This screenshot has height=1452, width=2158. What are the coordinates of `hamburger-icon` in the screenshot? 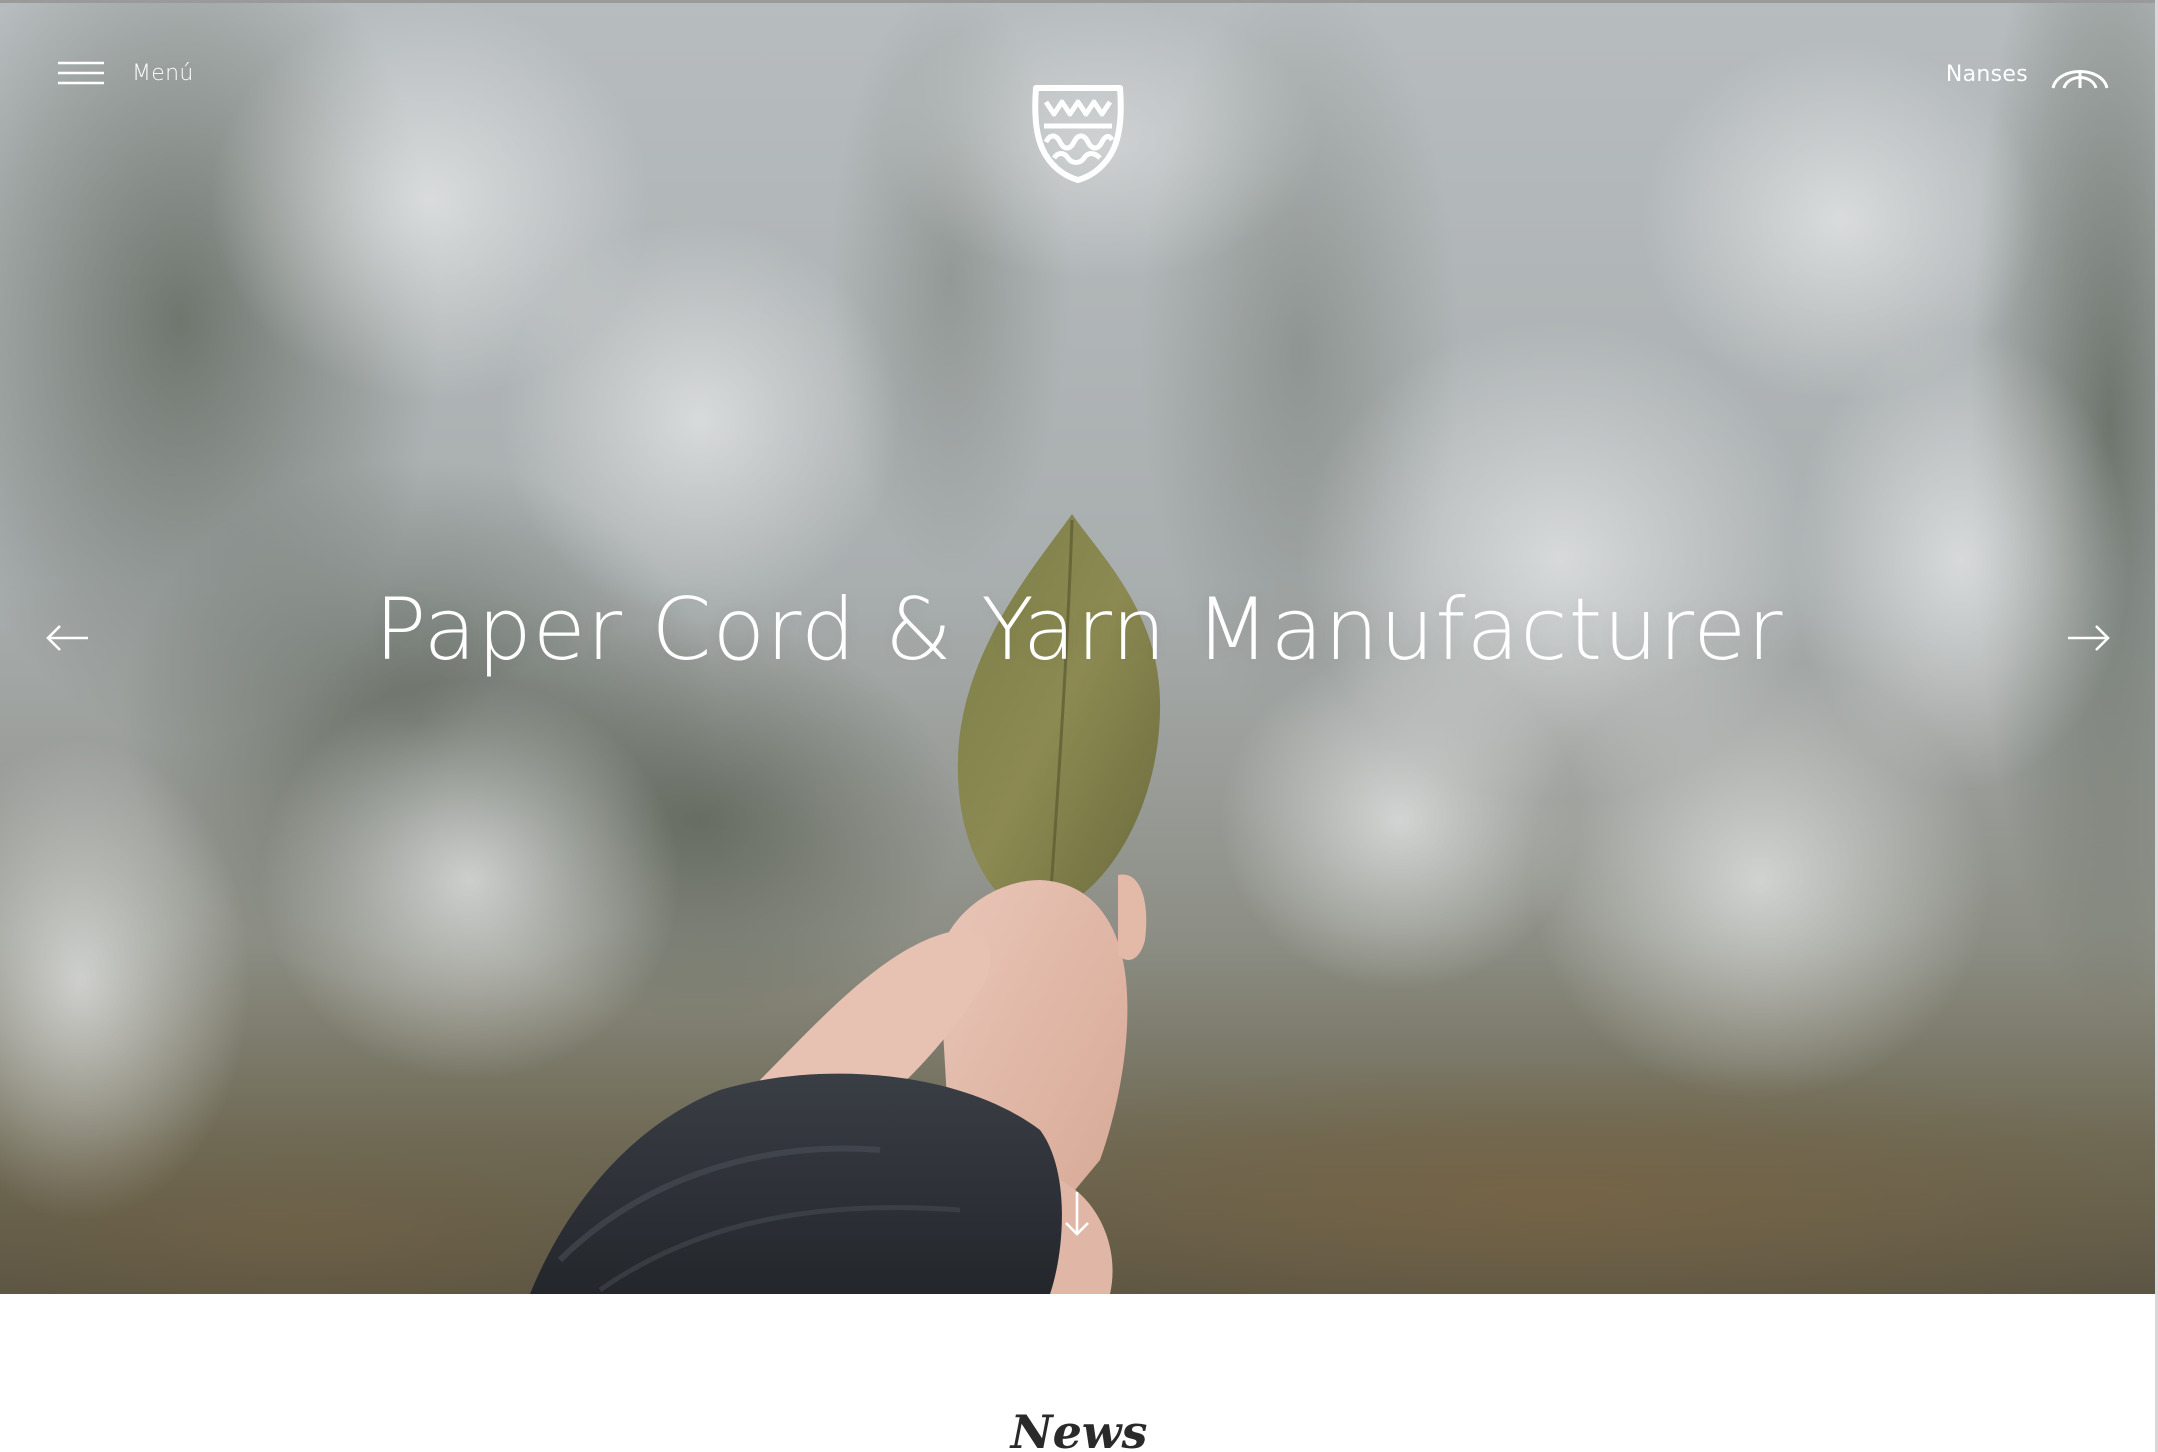 It's located at (81, 73).